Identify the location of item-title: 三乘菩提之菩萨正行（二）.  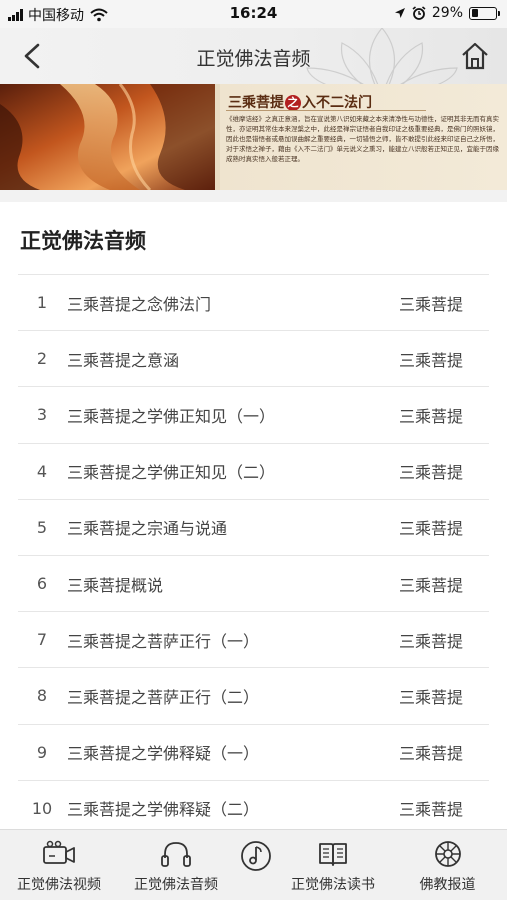
(163, 697).